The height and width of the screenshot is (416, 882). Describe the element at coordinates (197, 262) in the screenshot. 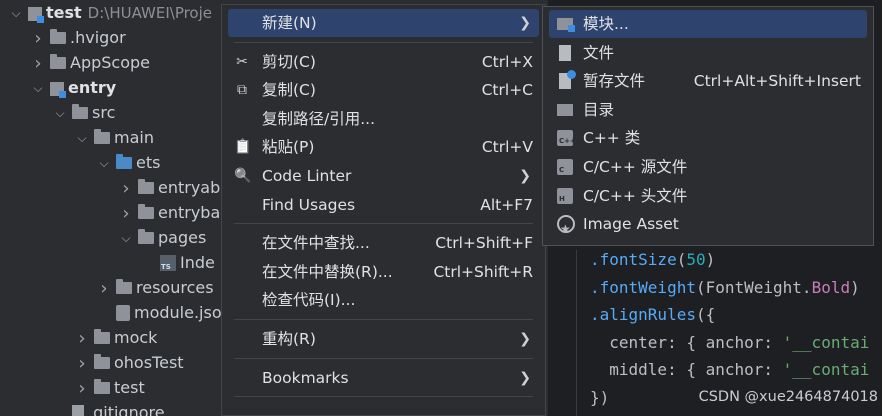

I see `tree-item-label: Inde` at that location.